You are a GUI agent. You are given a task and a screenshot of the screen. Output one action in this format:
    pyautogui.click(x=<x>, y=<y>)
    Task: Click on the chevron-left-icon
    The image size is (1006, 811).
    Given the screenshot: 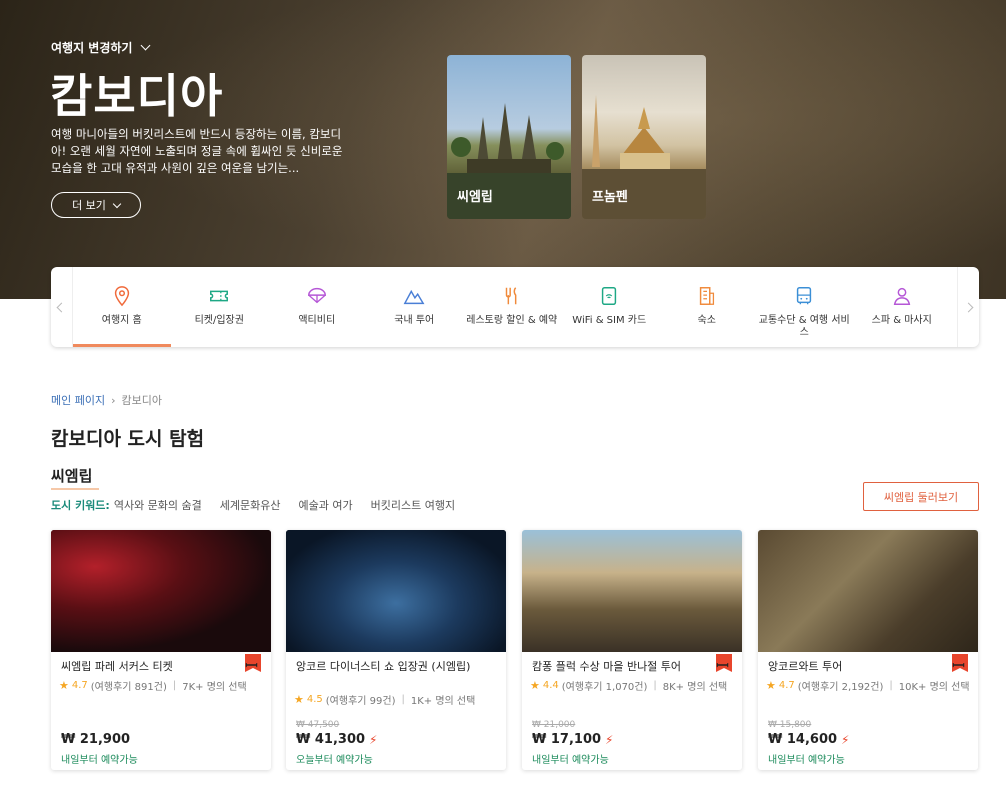 What is the action you would take?
    pyautogui.click(x=61, y=307)
    